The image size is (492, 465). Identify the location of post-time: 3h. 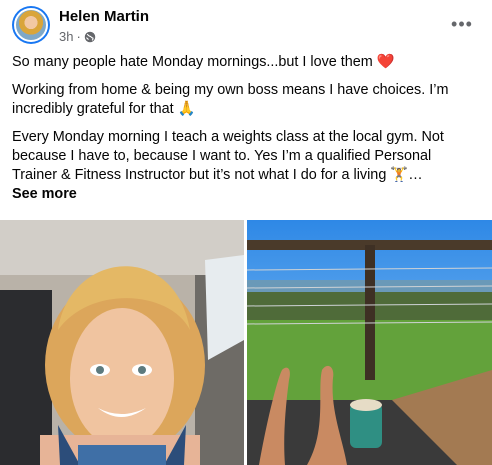
(66, 36).